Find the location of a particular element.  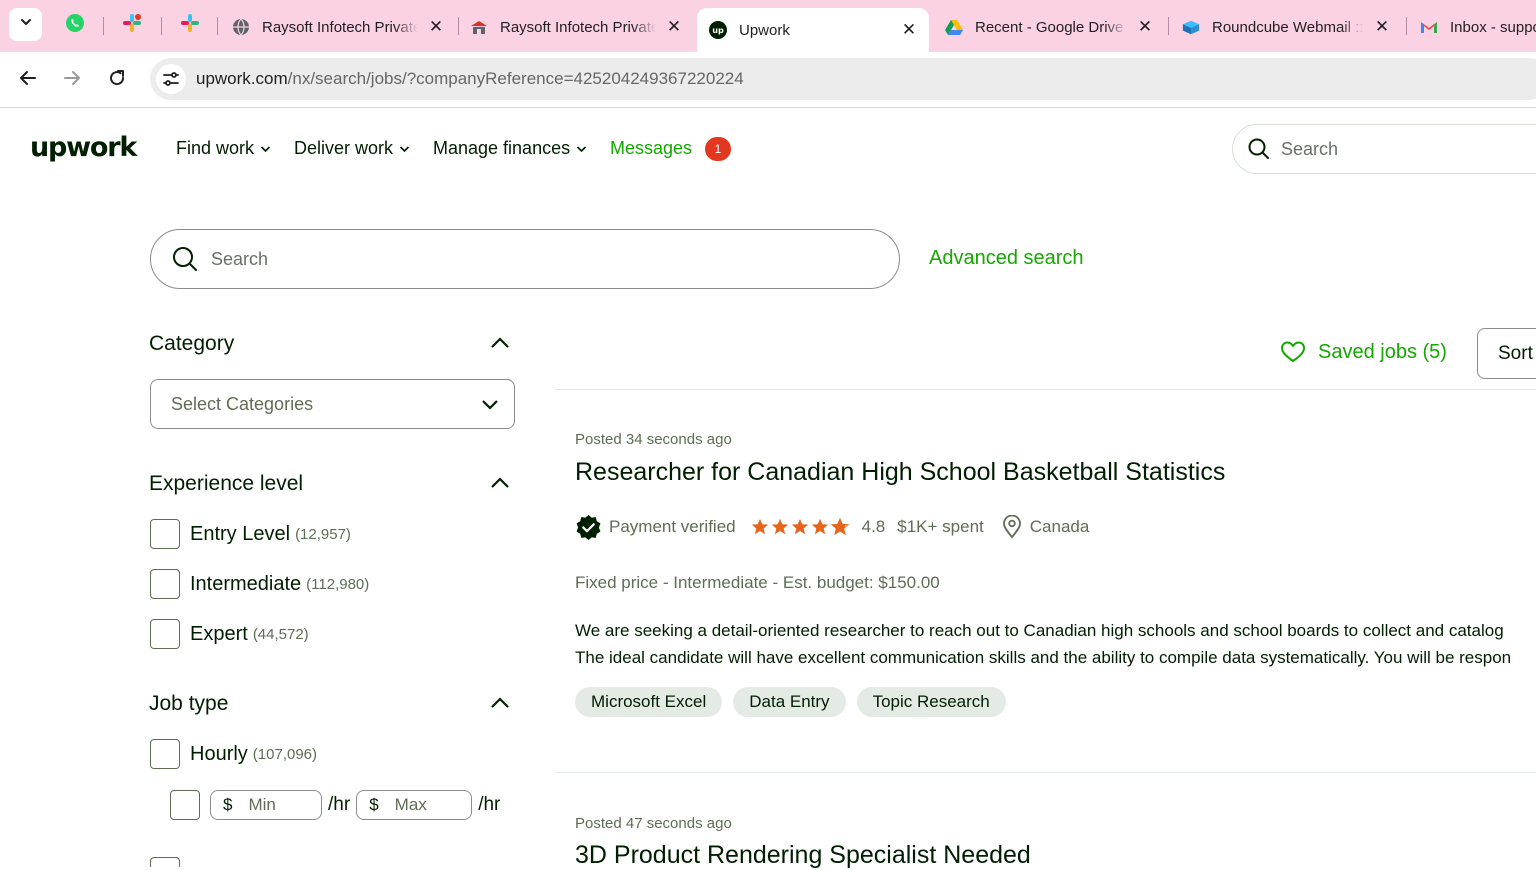

job-search-input is located at coordinates (502, 259).